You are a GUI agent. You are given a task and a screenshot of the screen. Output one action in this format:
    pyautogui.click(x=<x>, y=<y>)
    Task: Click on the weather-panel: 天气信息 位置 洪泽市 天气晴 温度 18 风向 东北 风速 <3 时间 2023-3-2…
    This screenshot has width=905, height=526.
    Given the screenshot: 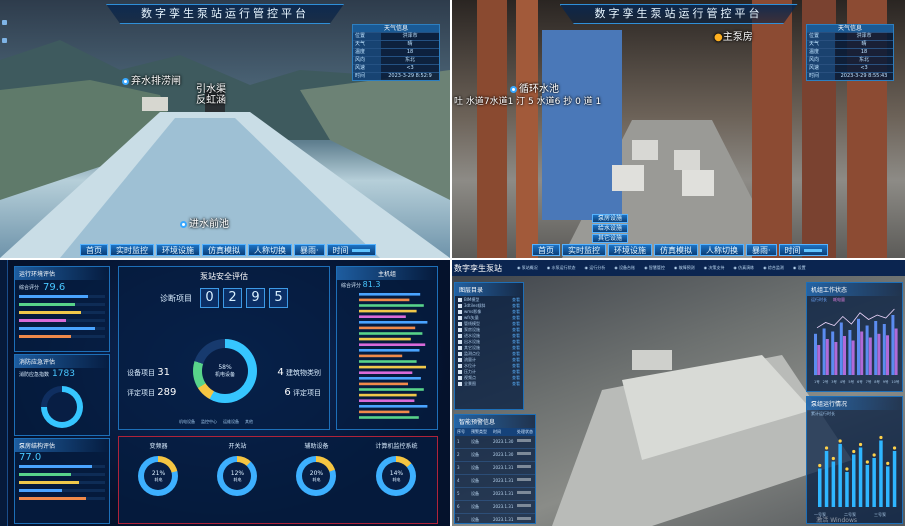 What is the action you would take?
    pyautogui.click(x=396, y=52)
    